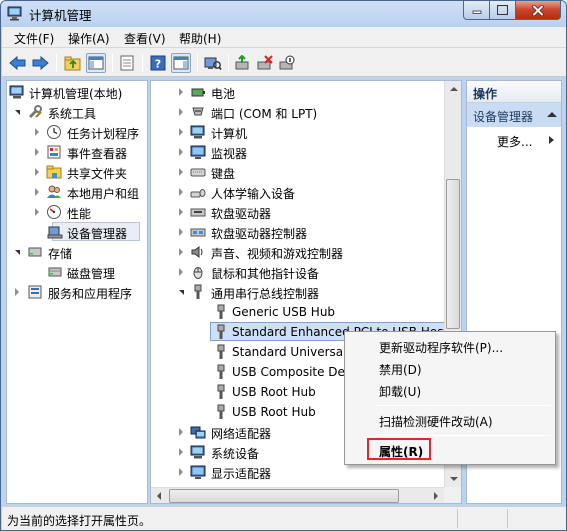 The width and height of the screenshot is (567, 531). I want to click on action-pane-icon, so click(181, 63).